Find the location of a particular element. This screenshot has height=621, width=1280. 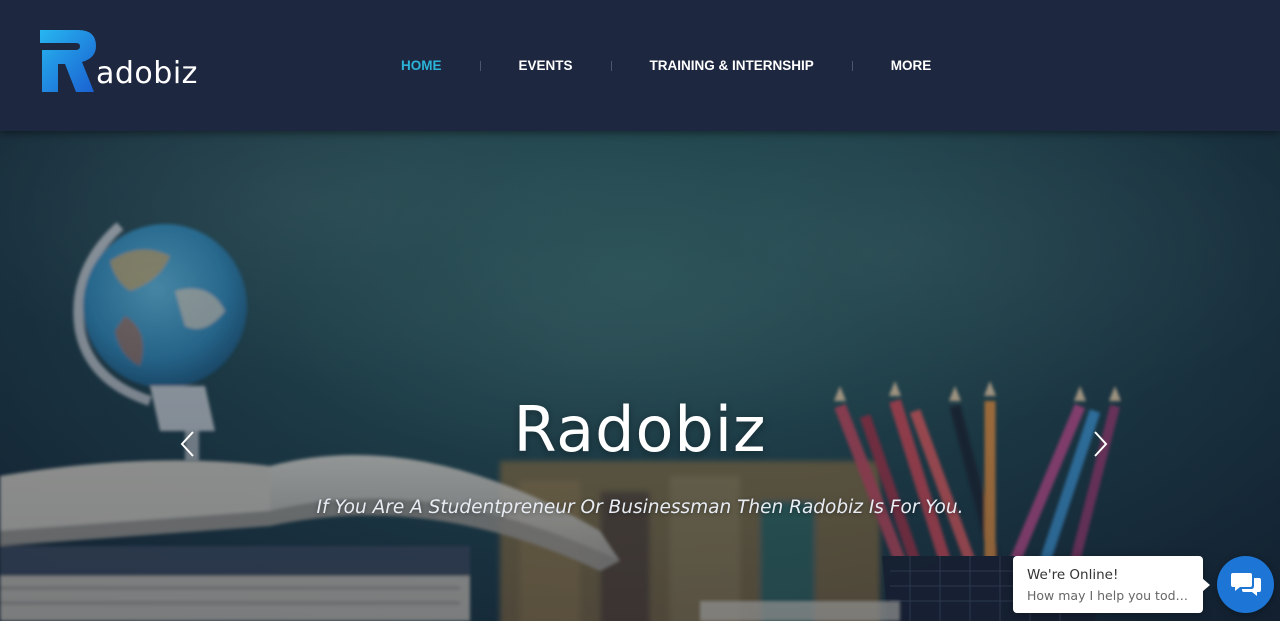

chevron-right-icon is located at coordinates (1101, 444).